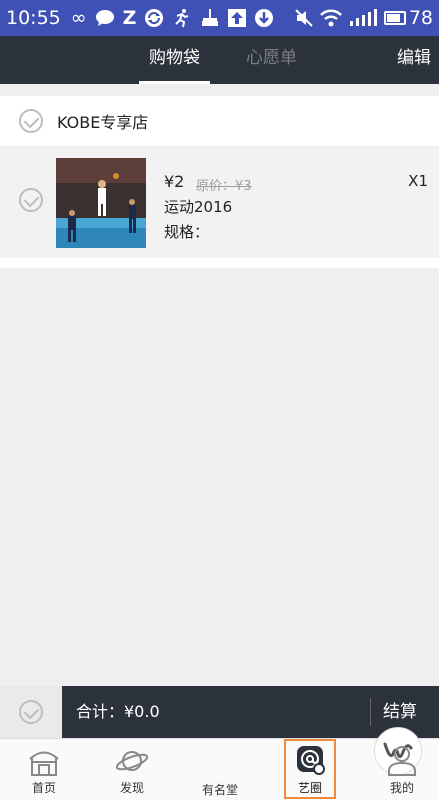 The height and width of the screenshot is (800, 439). What do you see at coordinates (102, 121) in the screenshot?
I see `store-name: KOBE专享店` at bounding box center [102, 121].